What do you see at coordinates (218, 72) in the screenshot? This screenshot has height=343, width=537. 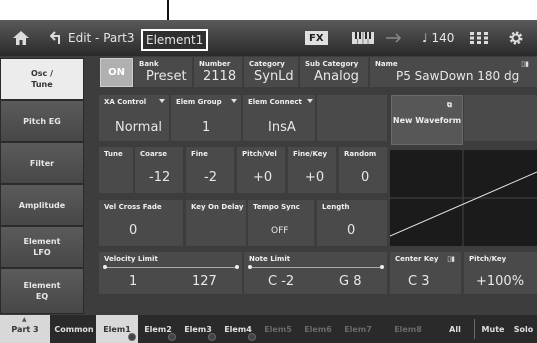 I see `number-field: Number 2118` at bounding box center [218, 72].